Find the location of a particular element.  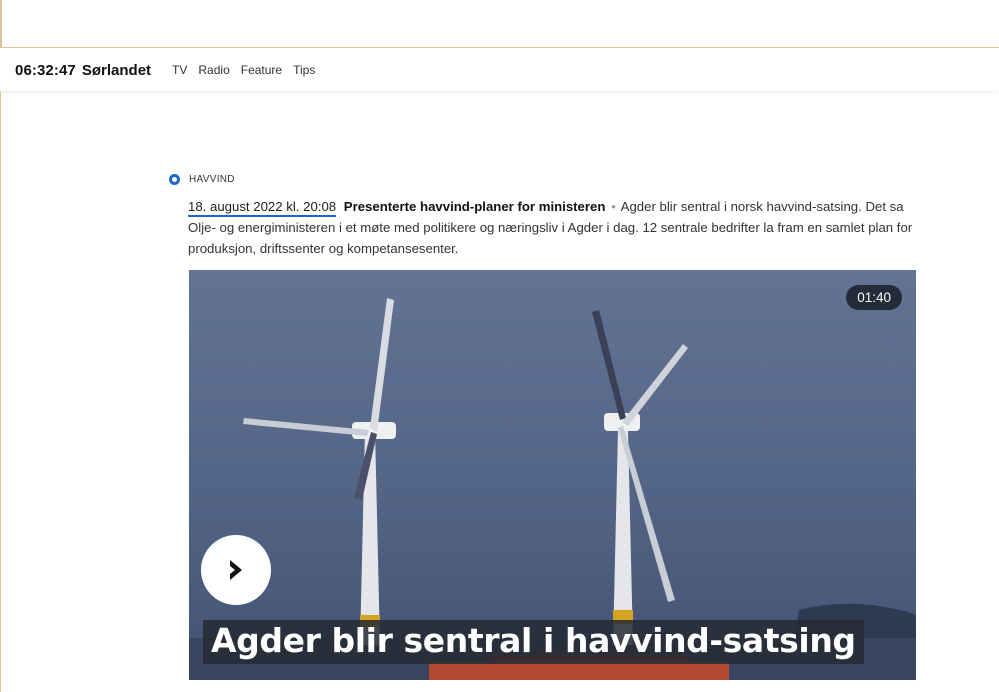

chevron-right-icon is located at coordinates (236, 570).